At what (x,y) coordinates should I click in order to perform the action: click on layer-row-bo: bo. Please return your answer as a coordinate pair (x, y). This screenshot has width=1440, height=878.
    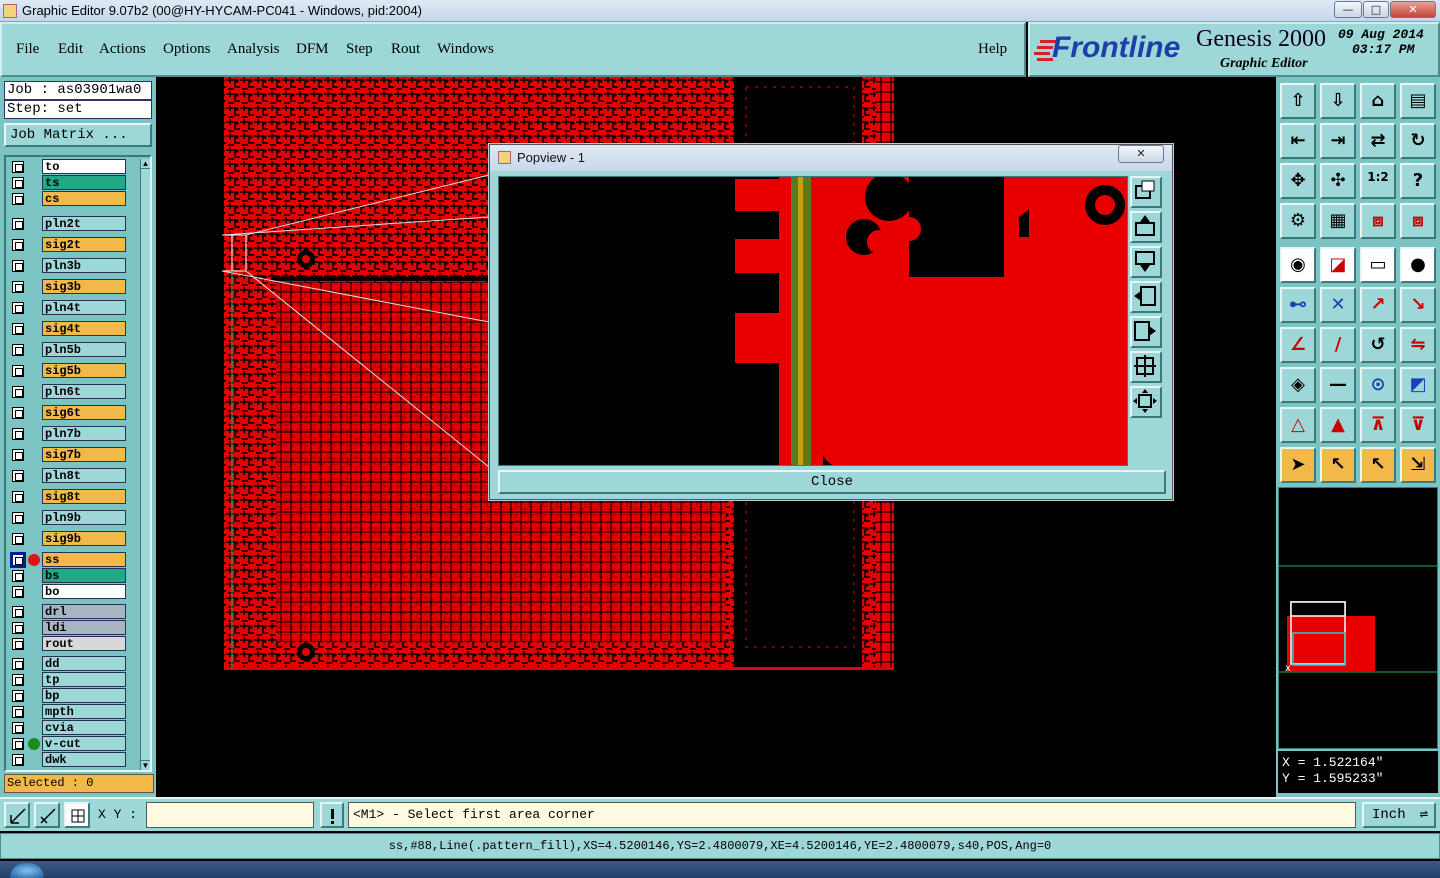
    Looking at the image, I should click on (70, 592).